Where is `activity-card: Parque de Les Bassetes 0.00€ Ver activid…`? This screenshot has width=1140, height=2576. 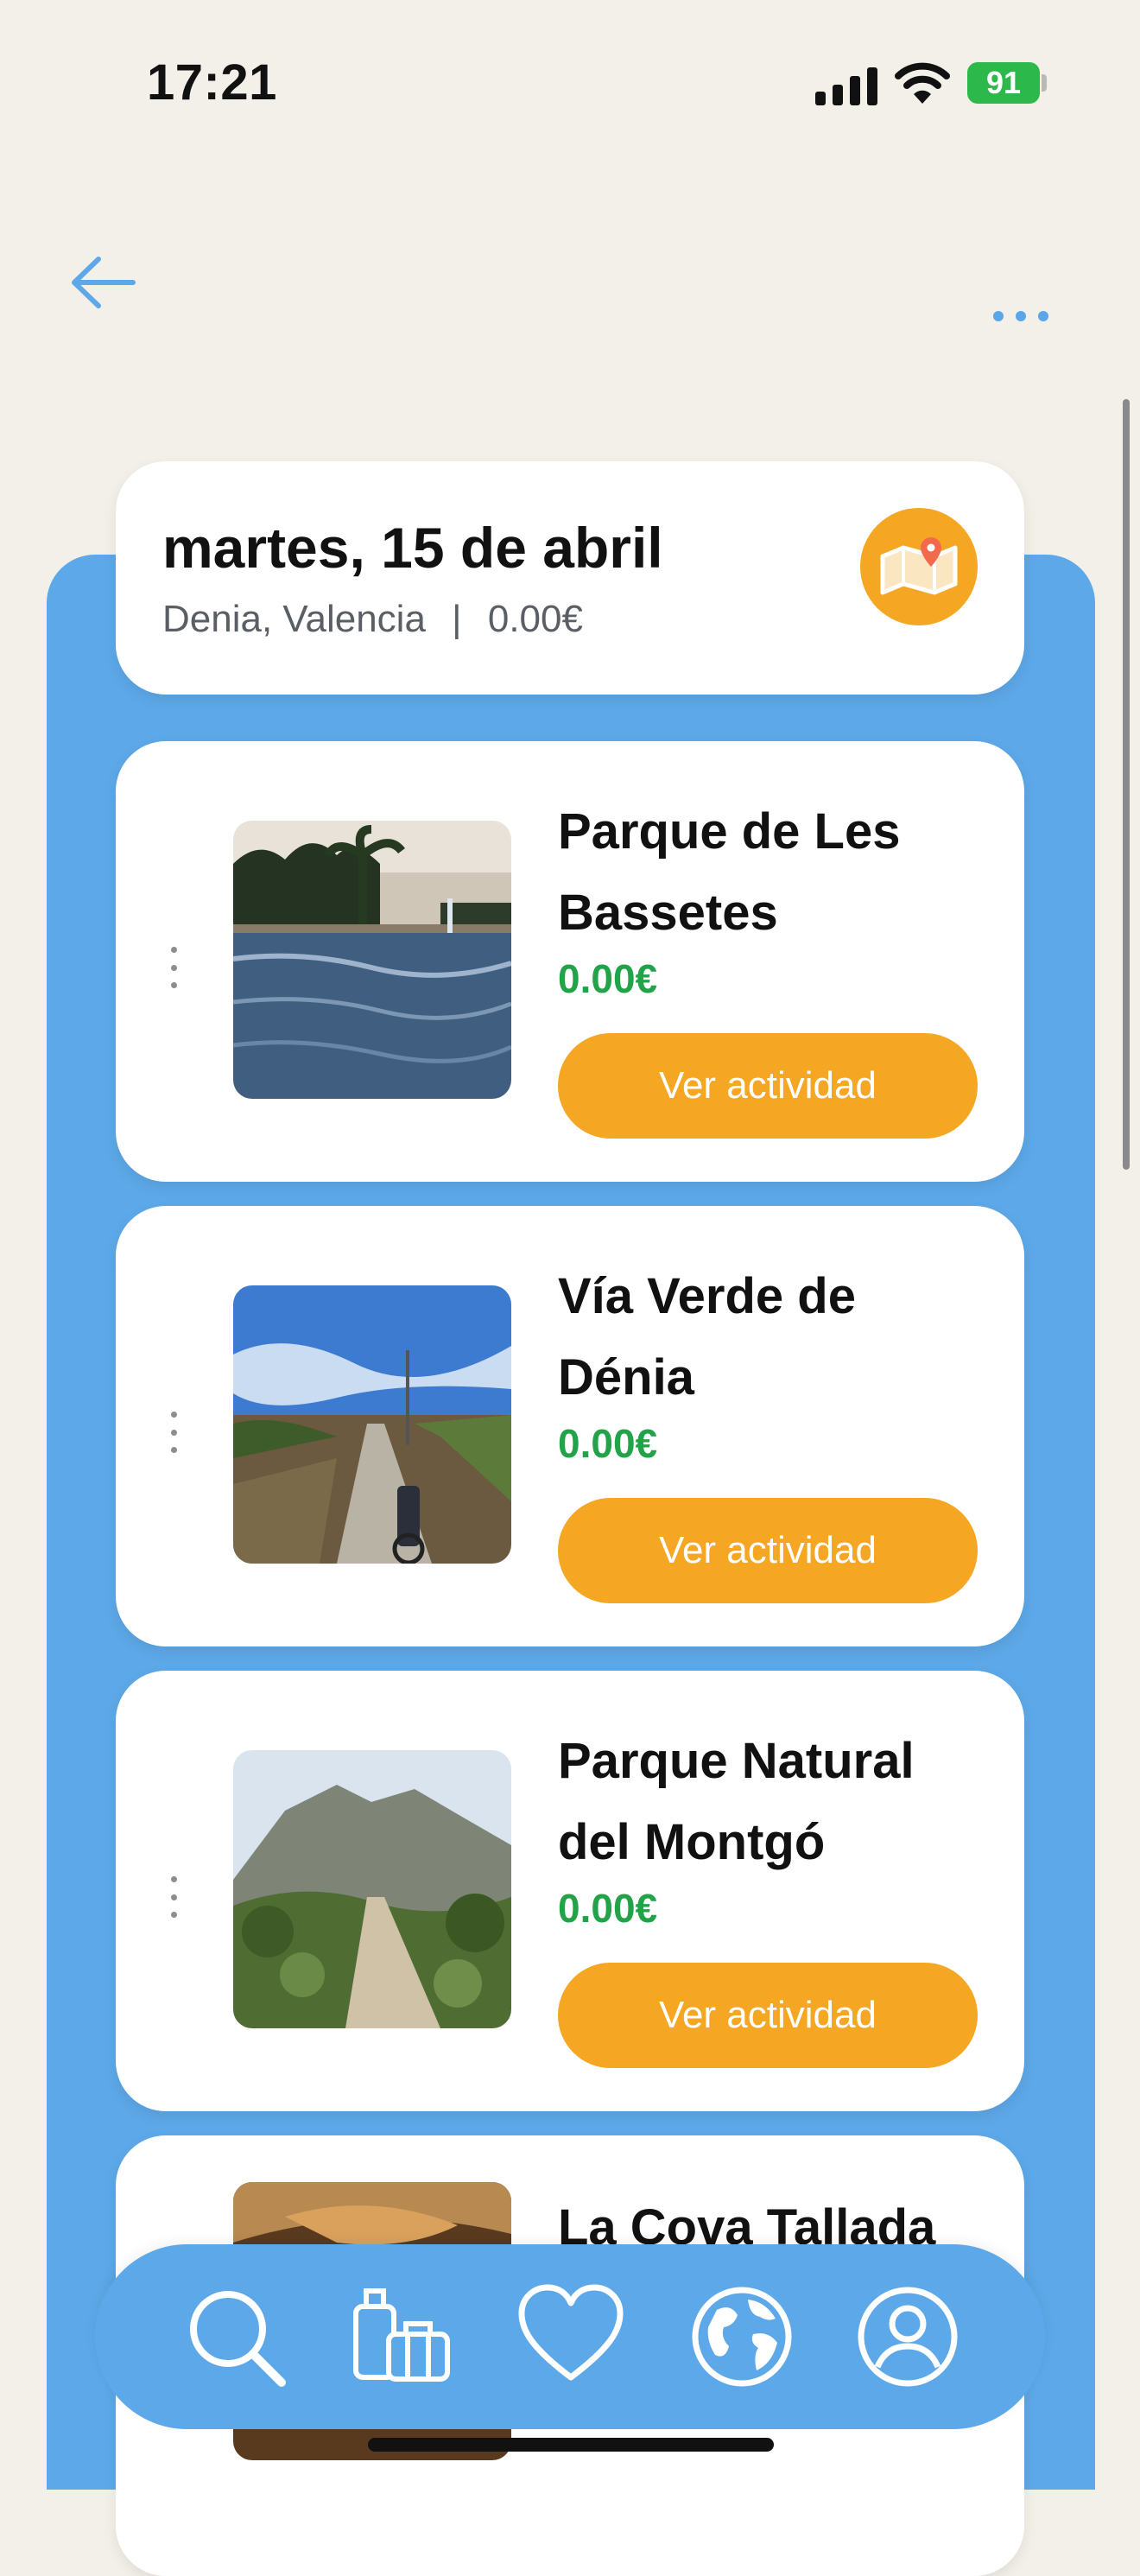
activity-card: Parque de Les Bassetes 0.00€ Ver activid… is located at coordinates (570, 962).